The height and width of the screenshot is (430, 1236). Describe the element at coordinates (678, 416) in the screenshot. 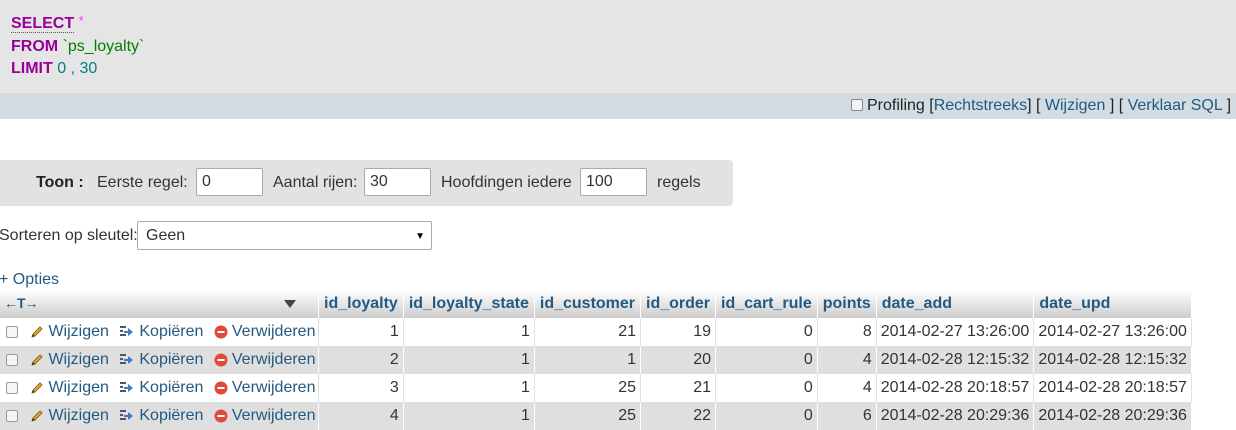

I see `cell-id-order: 22` at that location.